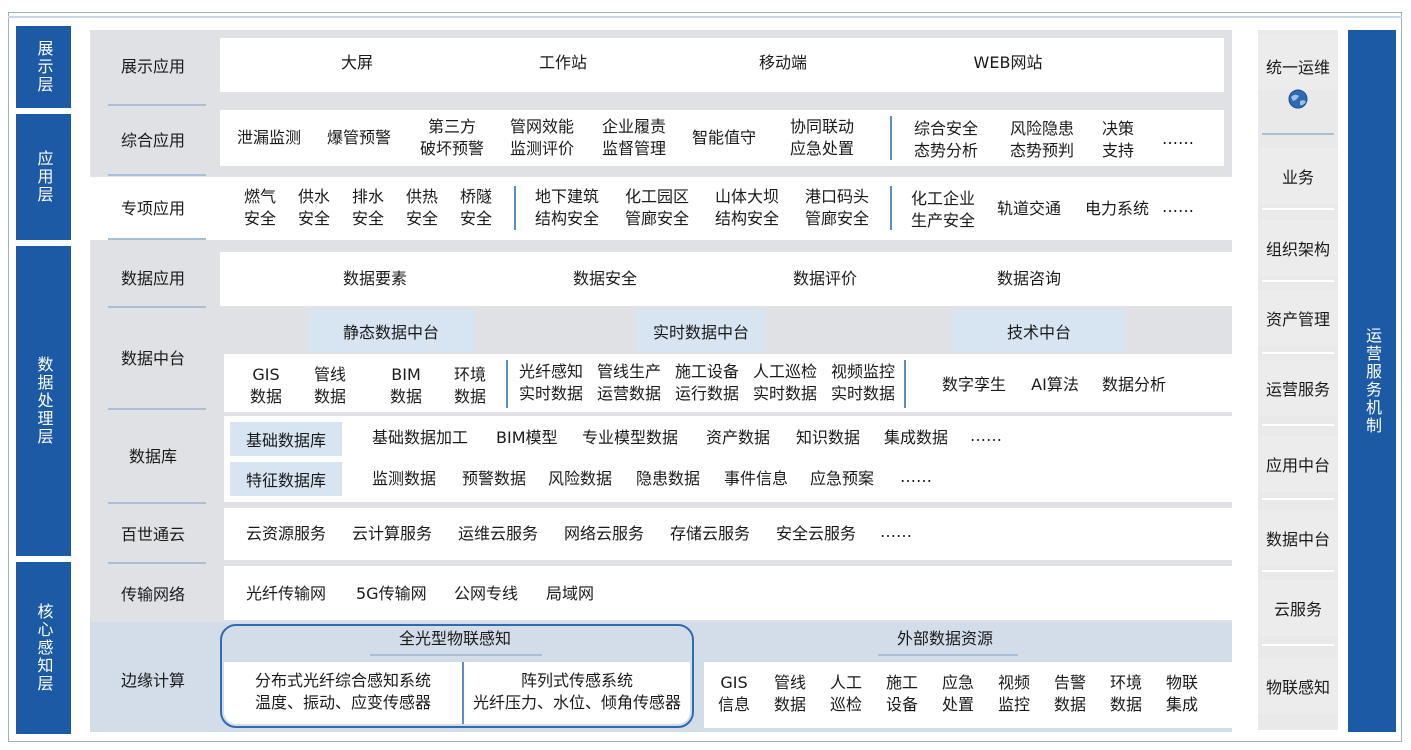 This screenshot has height=750, width=1411. Describe the element at coordinates (957, 682) in the screenshot. I see `external-item: 应急` at that location.